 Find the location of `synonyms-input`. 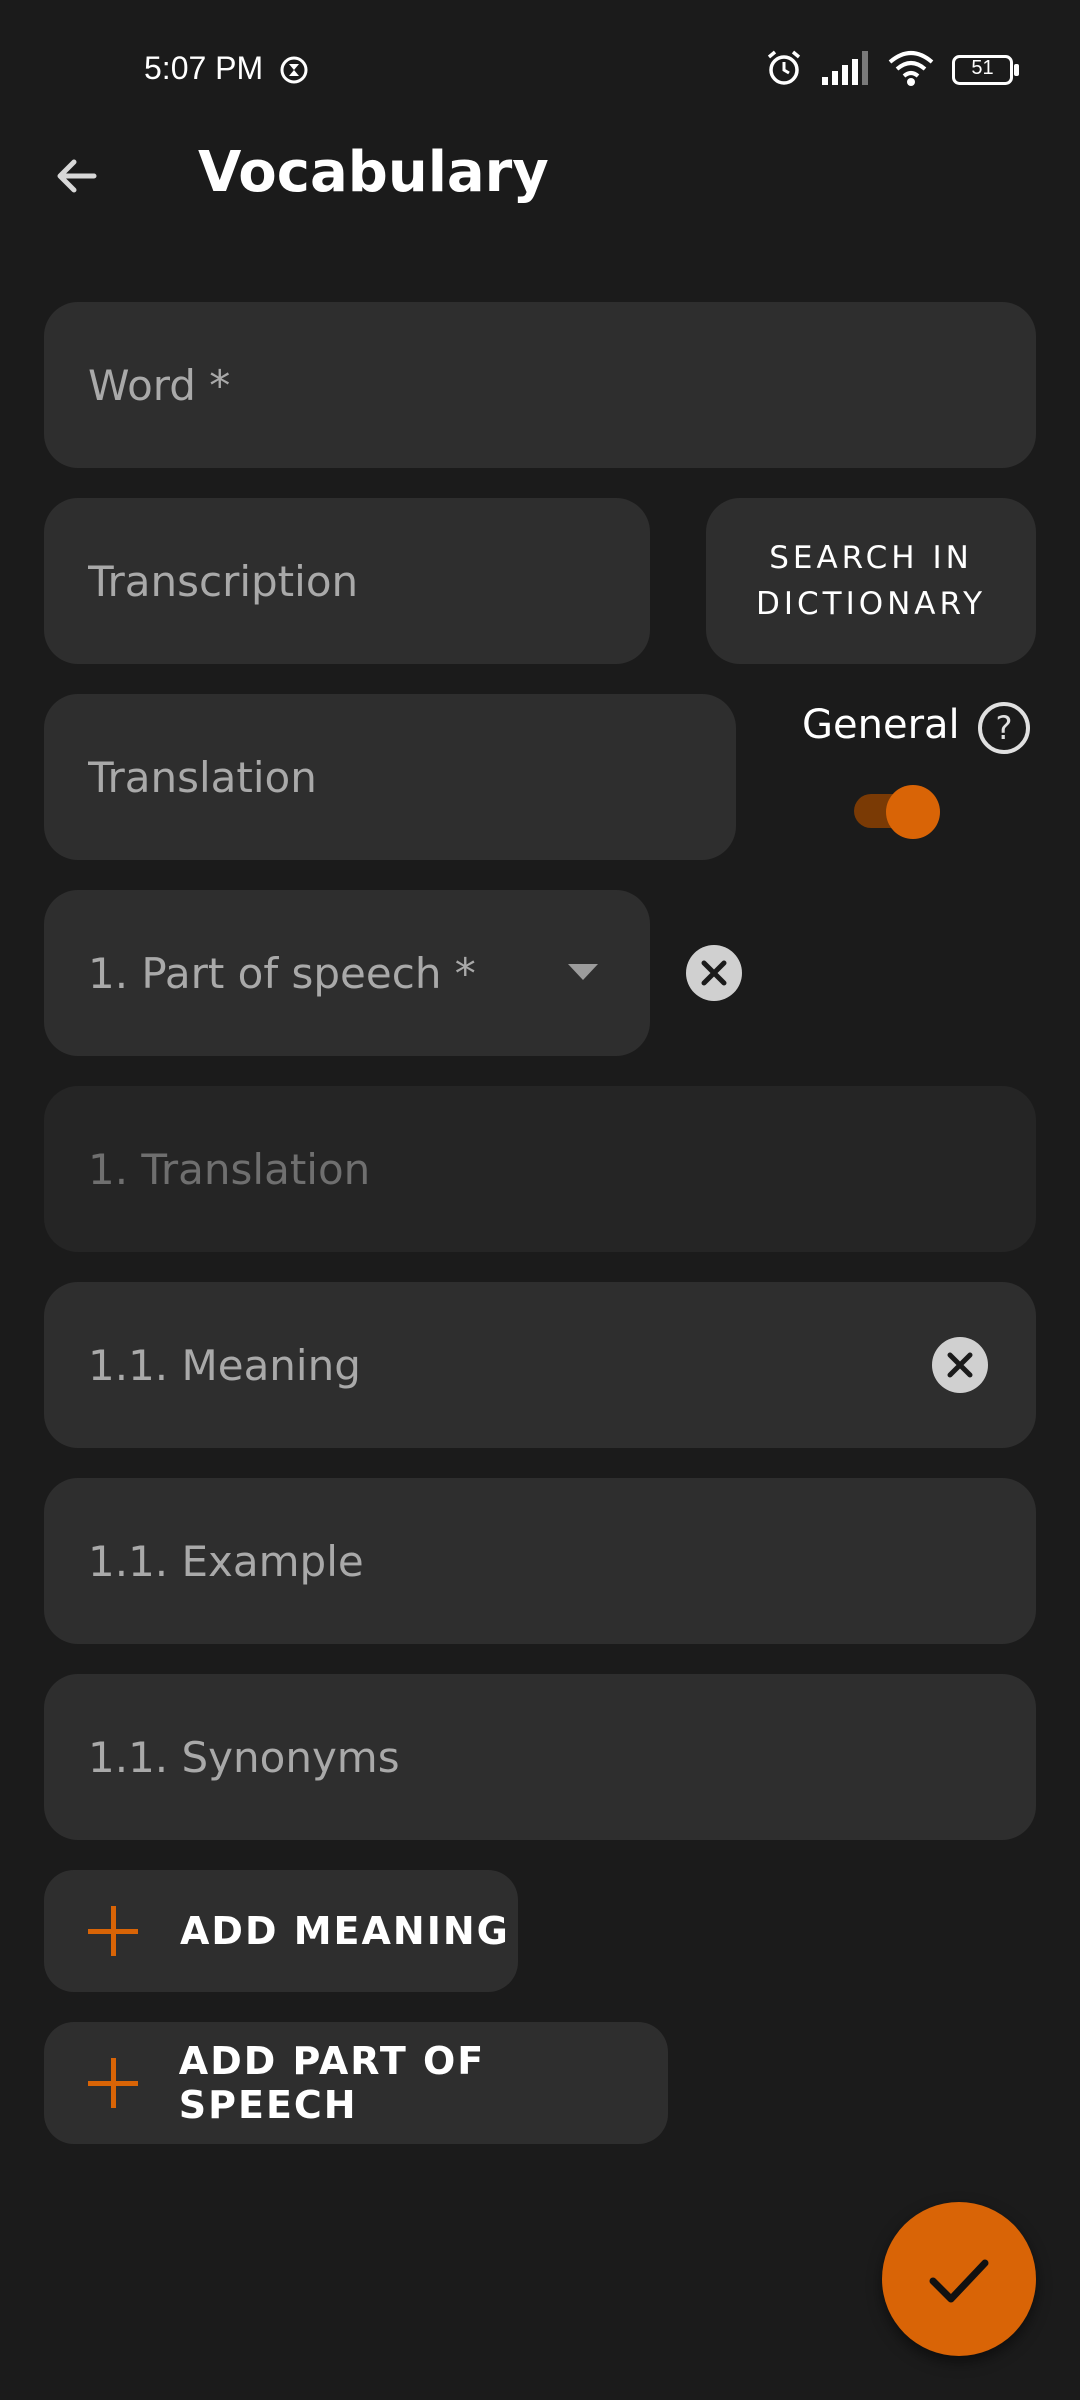

synonyms-input is located at coordinates (562, 1757).